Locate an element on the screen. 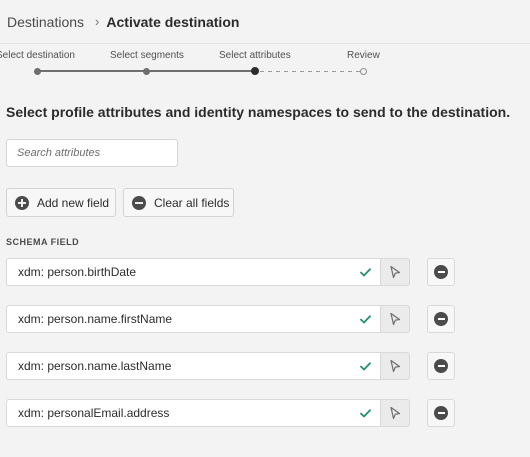  schema-field-input: xdm: person.name.firstName is located at coordinates (193, 319).